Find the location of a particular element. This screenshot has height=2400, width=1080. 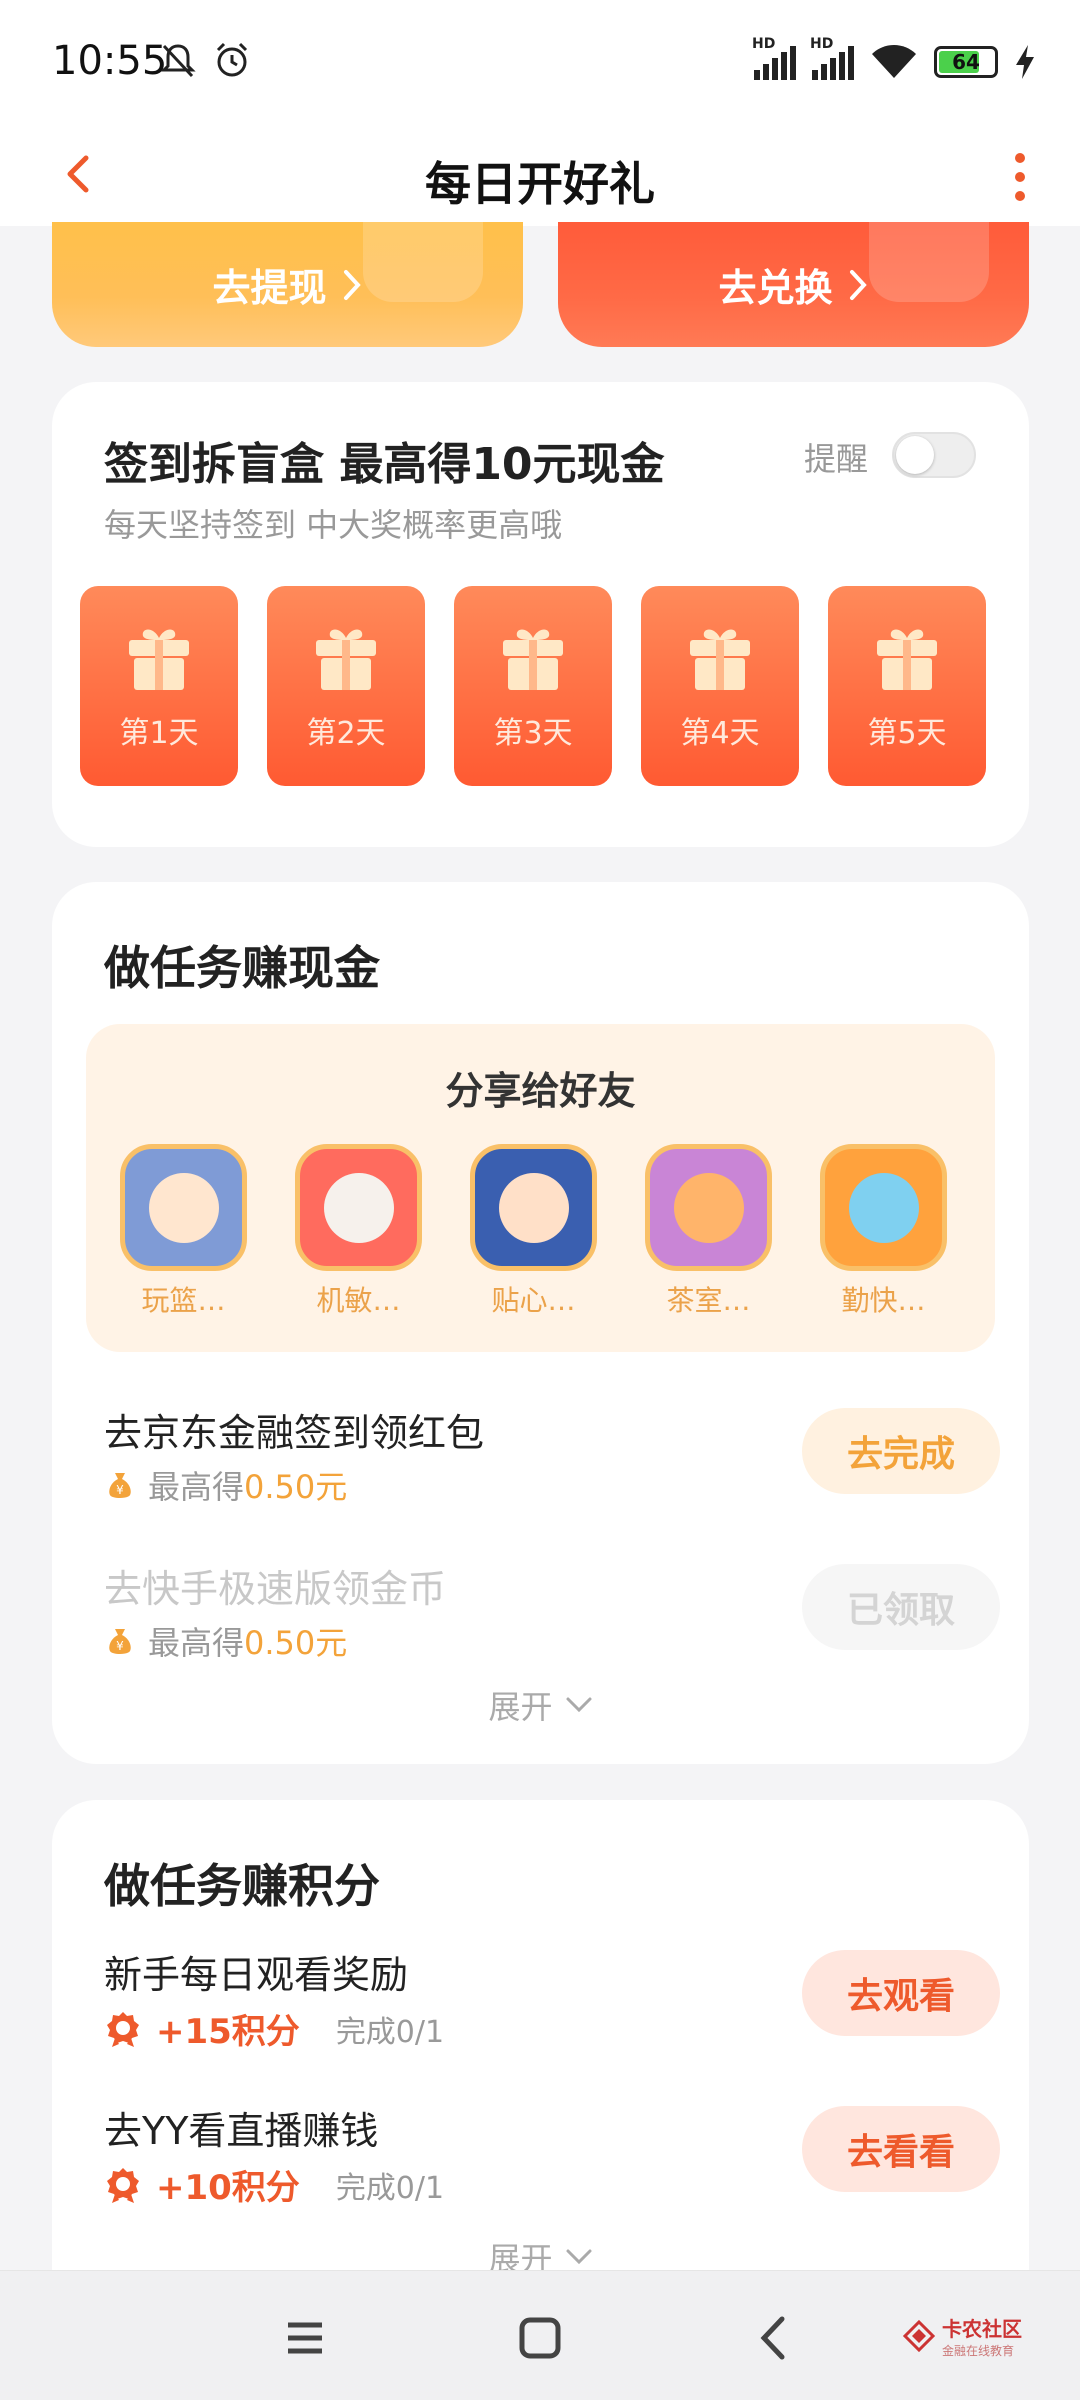

day-label: 第1天 is located at coordinates (159, 733).